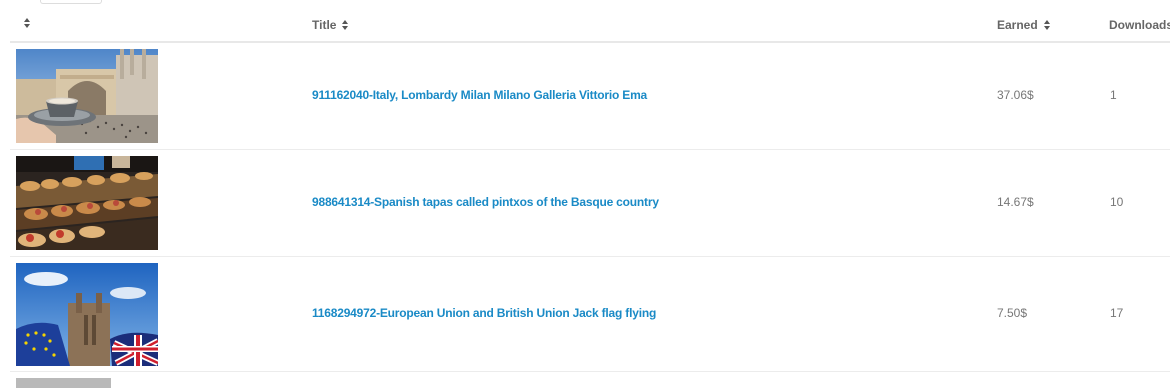 The width and height of the screenshot is (1170, 392). Describe the element at coordinates (1117, 313) in the screenshot. I see `downloads-value: 17` at that location.